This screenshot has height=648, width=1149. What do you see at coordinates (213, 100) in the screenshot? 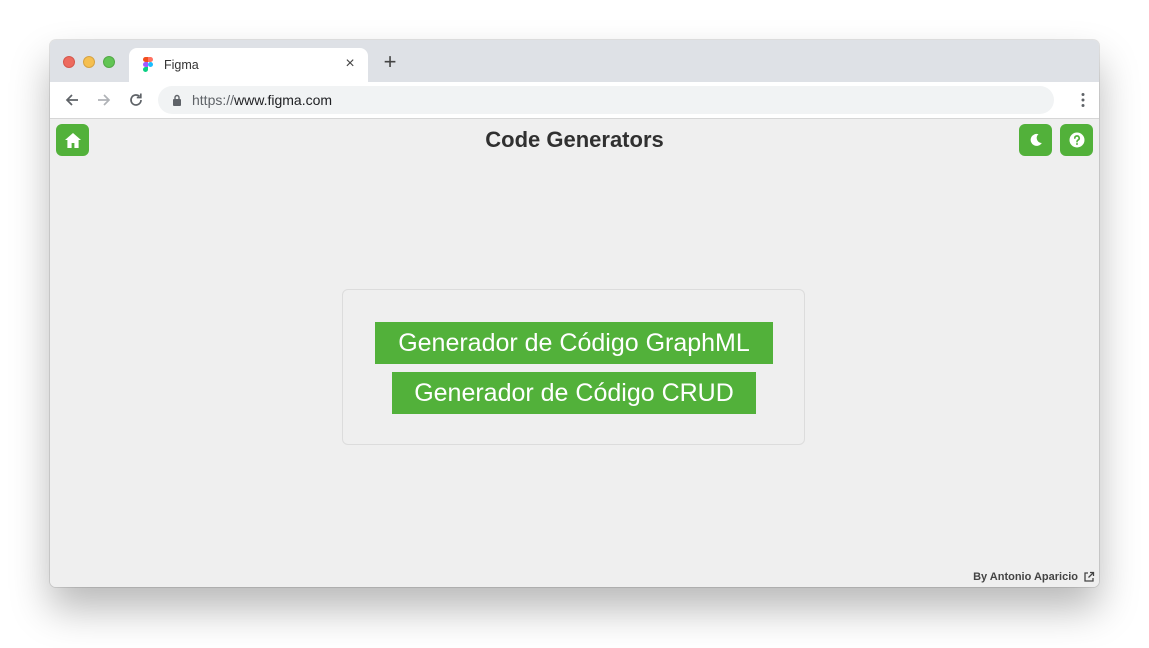
I see `url-scheme: https://` at bounding box center [213, 100].